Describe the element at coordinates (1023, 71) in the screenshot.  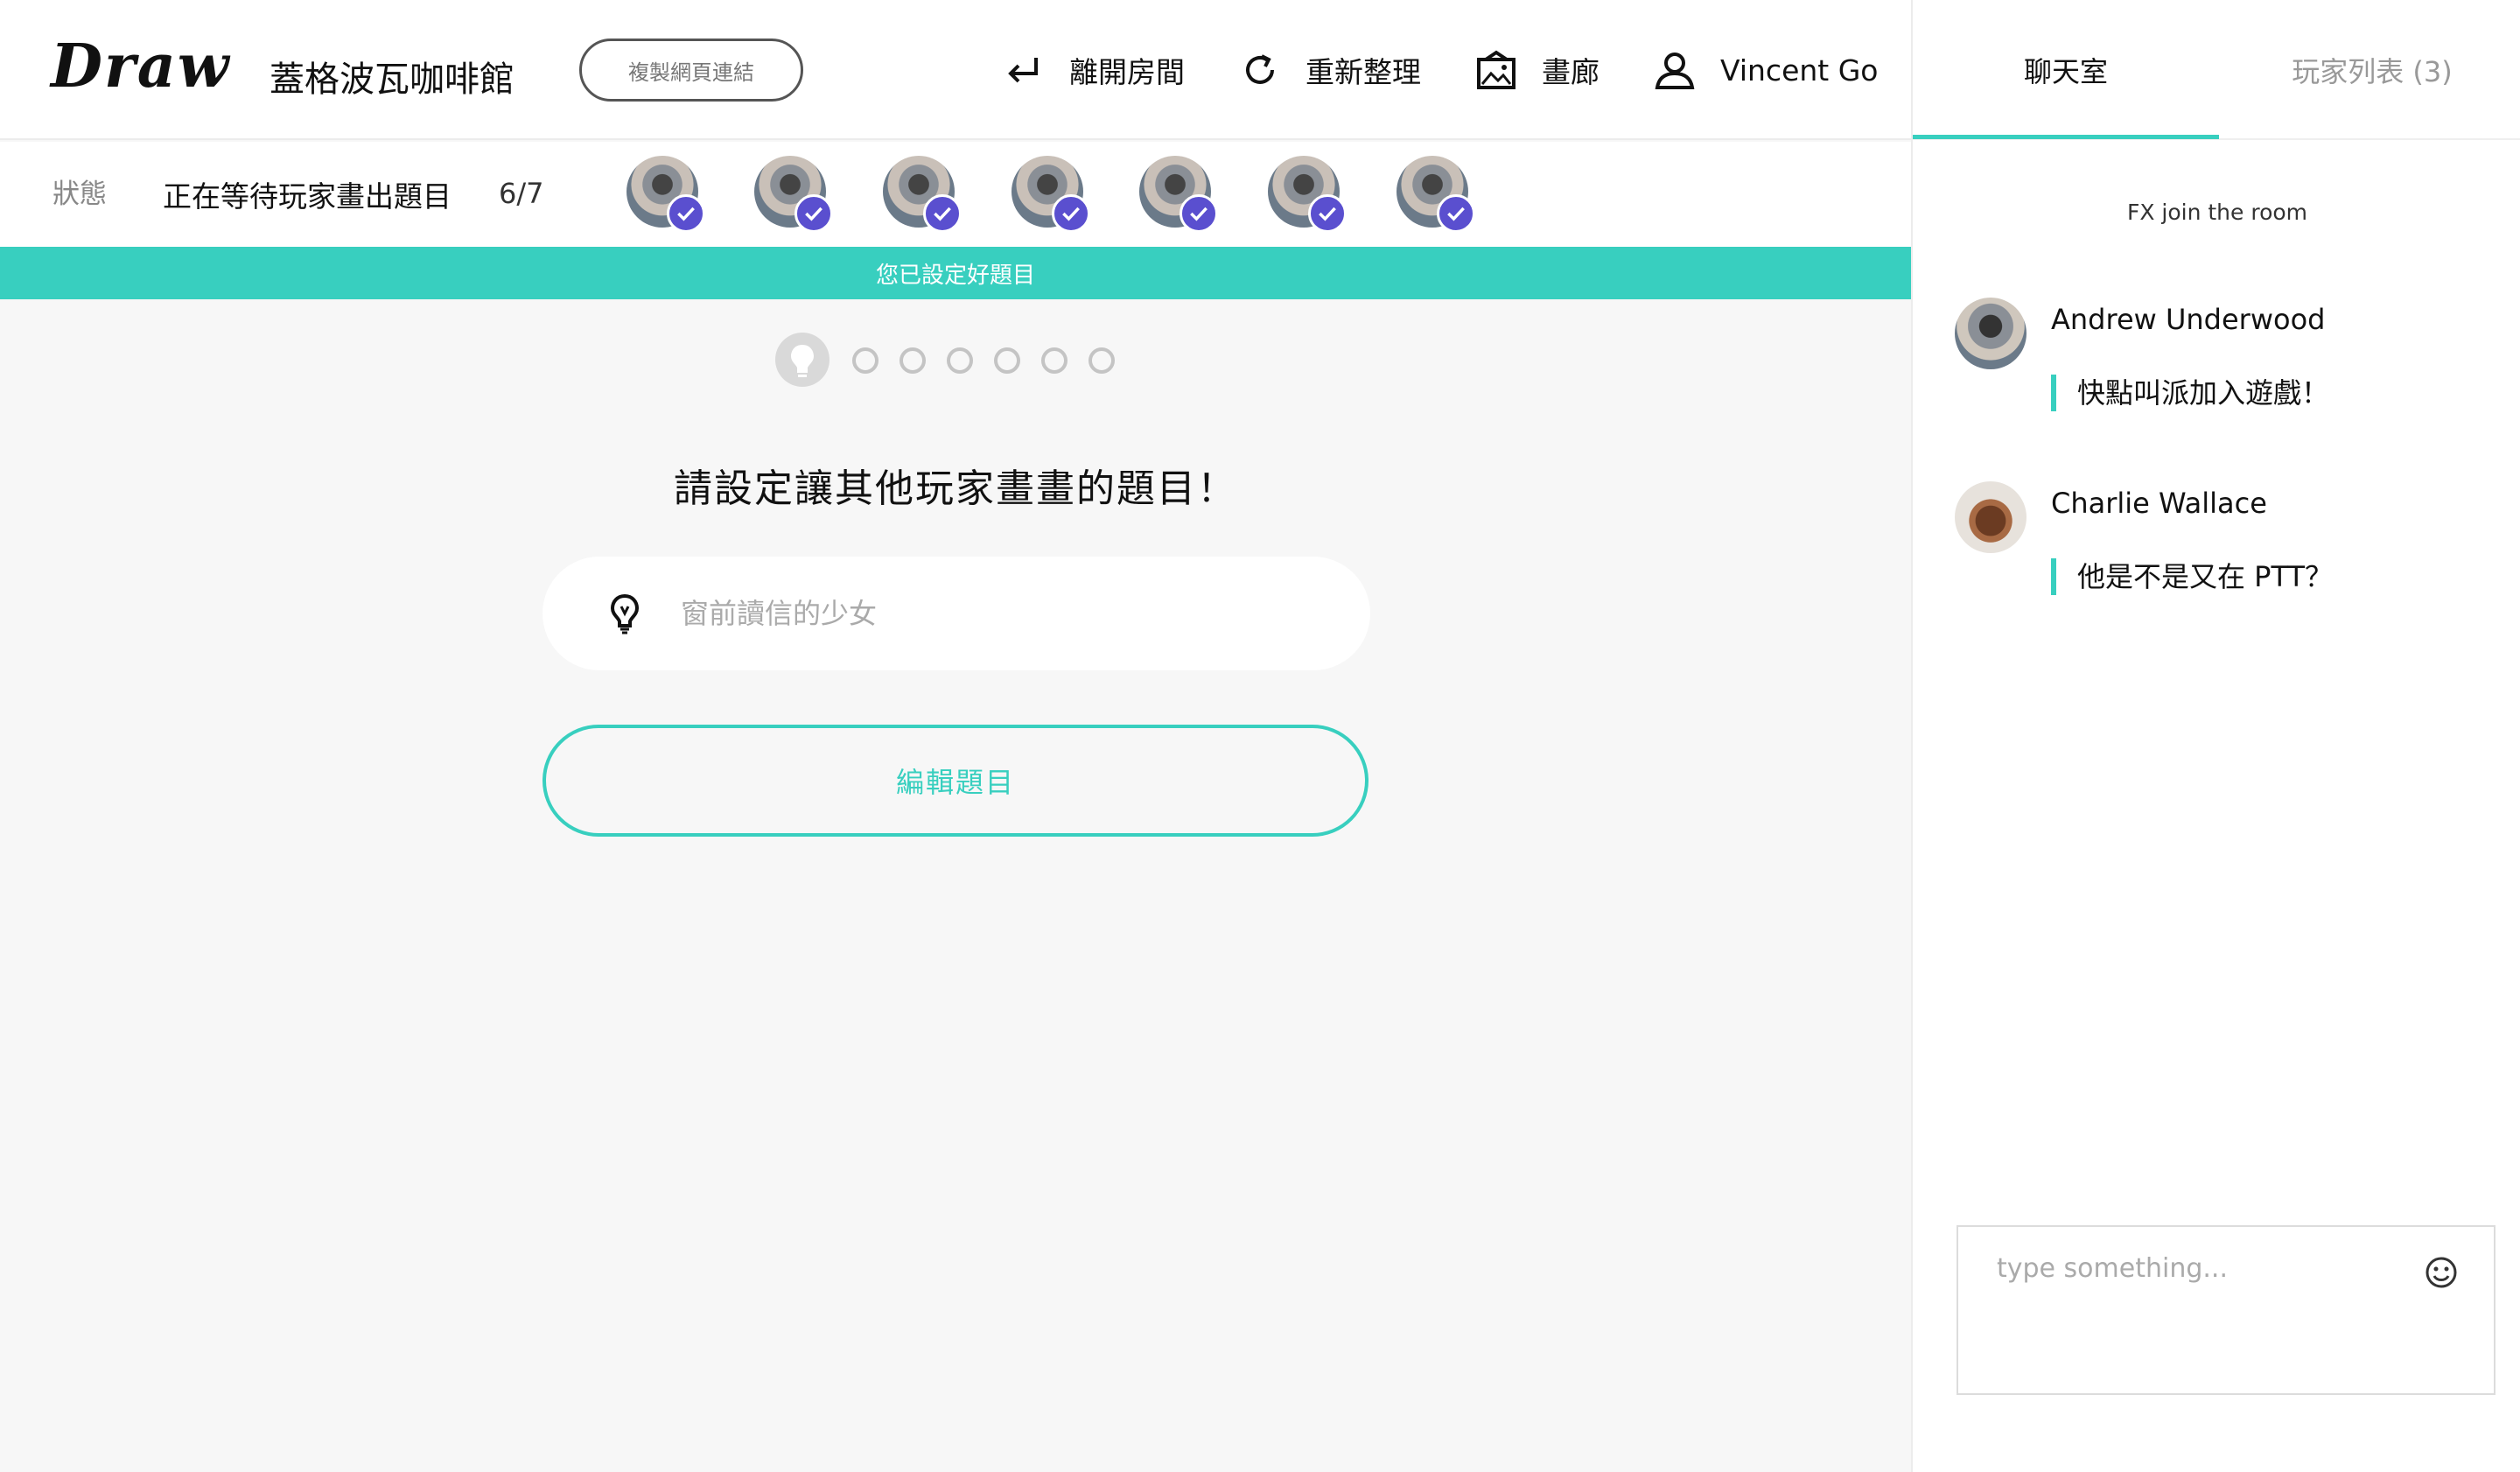
I see `return-arrow-icon` at that location.